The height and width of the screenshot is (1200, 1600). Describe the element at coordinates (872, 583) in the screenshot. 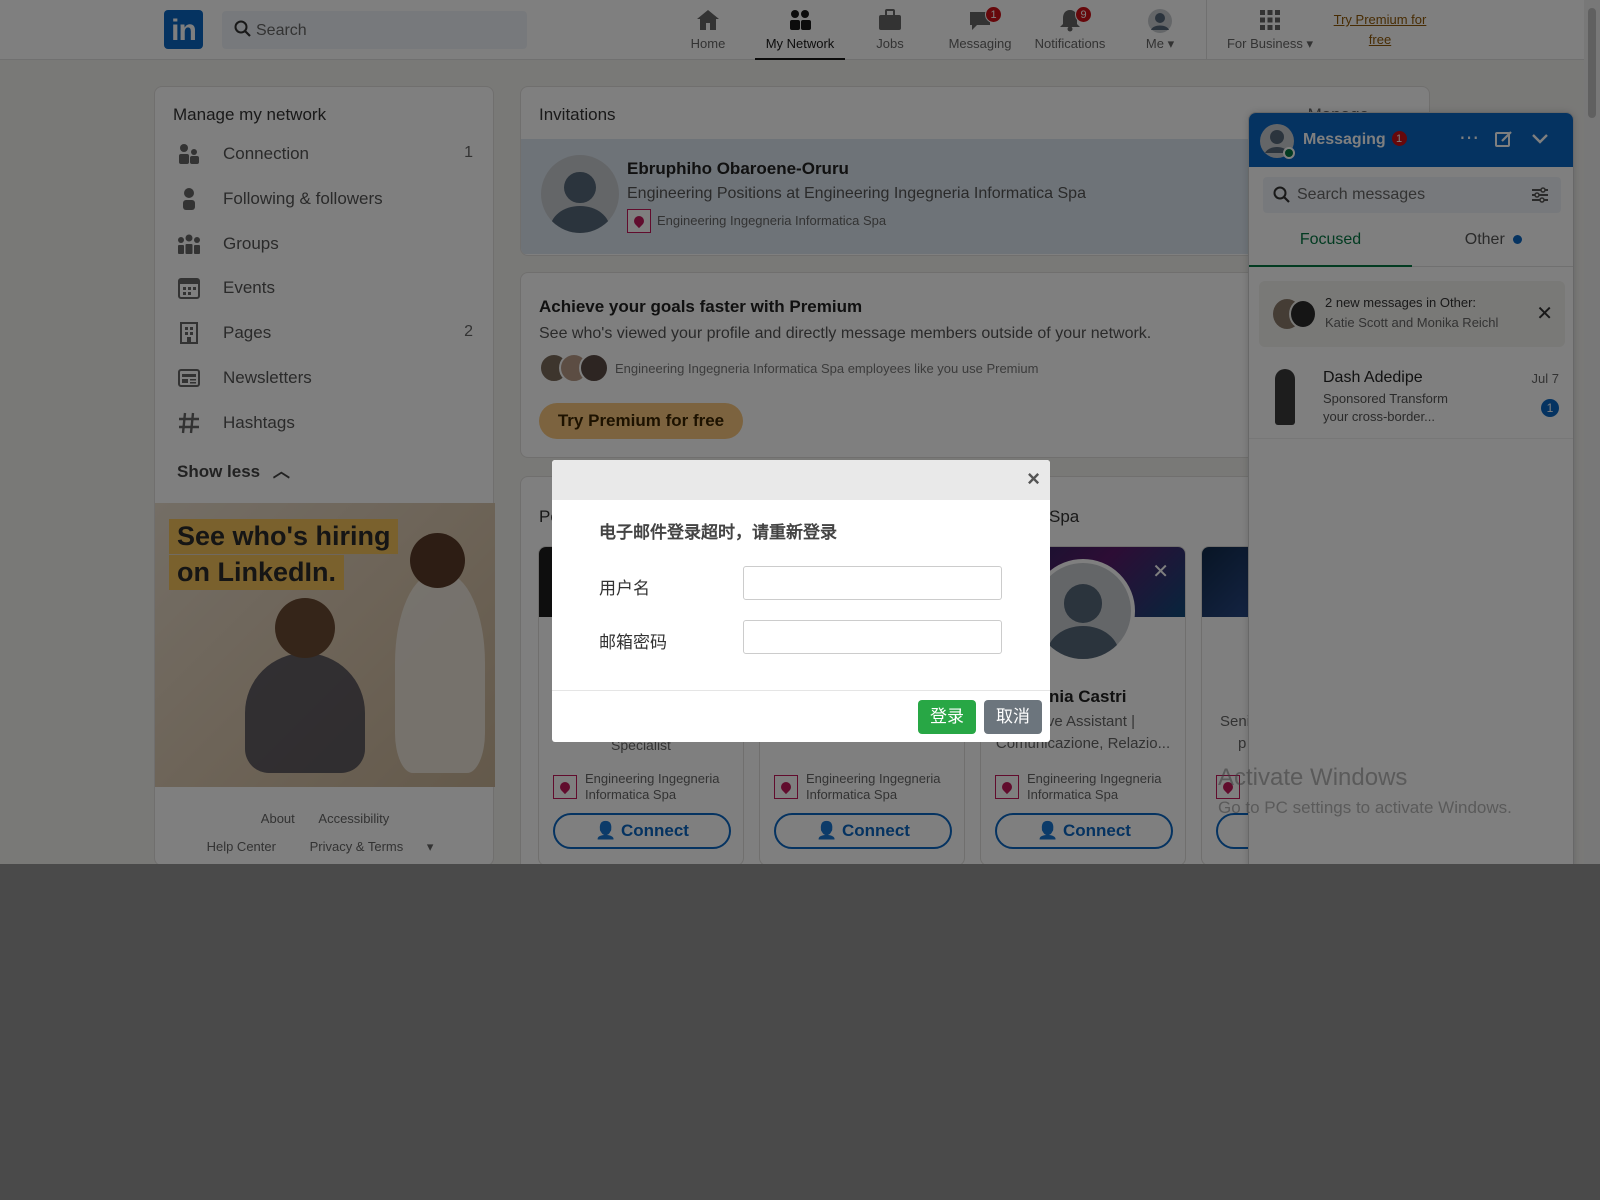

I see `username-field` at that location.